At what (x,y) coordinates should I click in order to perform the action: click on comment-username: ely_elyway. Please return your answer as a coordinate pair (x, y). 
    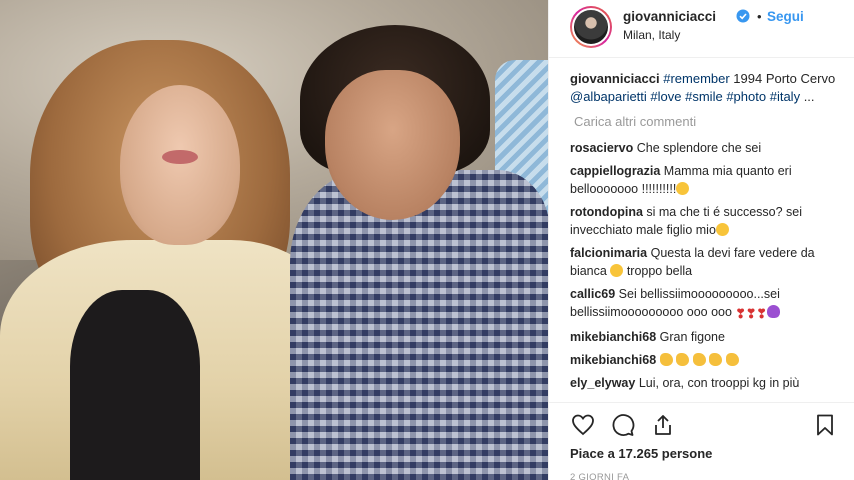
    Looking at the image, I should click on (602, 383).